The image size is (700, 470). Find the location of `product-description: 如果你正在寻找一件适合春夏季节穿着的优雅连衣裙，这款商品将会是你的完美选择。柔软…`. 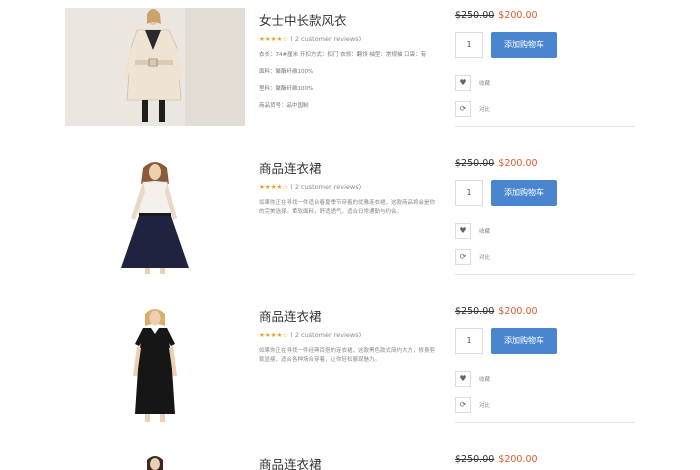

product-description: 如果你正在寻找一件适合春夏季节穿着的优雅连衣裙，这款商品将会是你的完美选择。柔软… is located at coordinates (347, 207).